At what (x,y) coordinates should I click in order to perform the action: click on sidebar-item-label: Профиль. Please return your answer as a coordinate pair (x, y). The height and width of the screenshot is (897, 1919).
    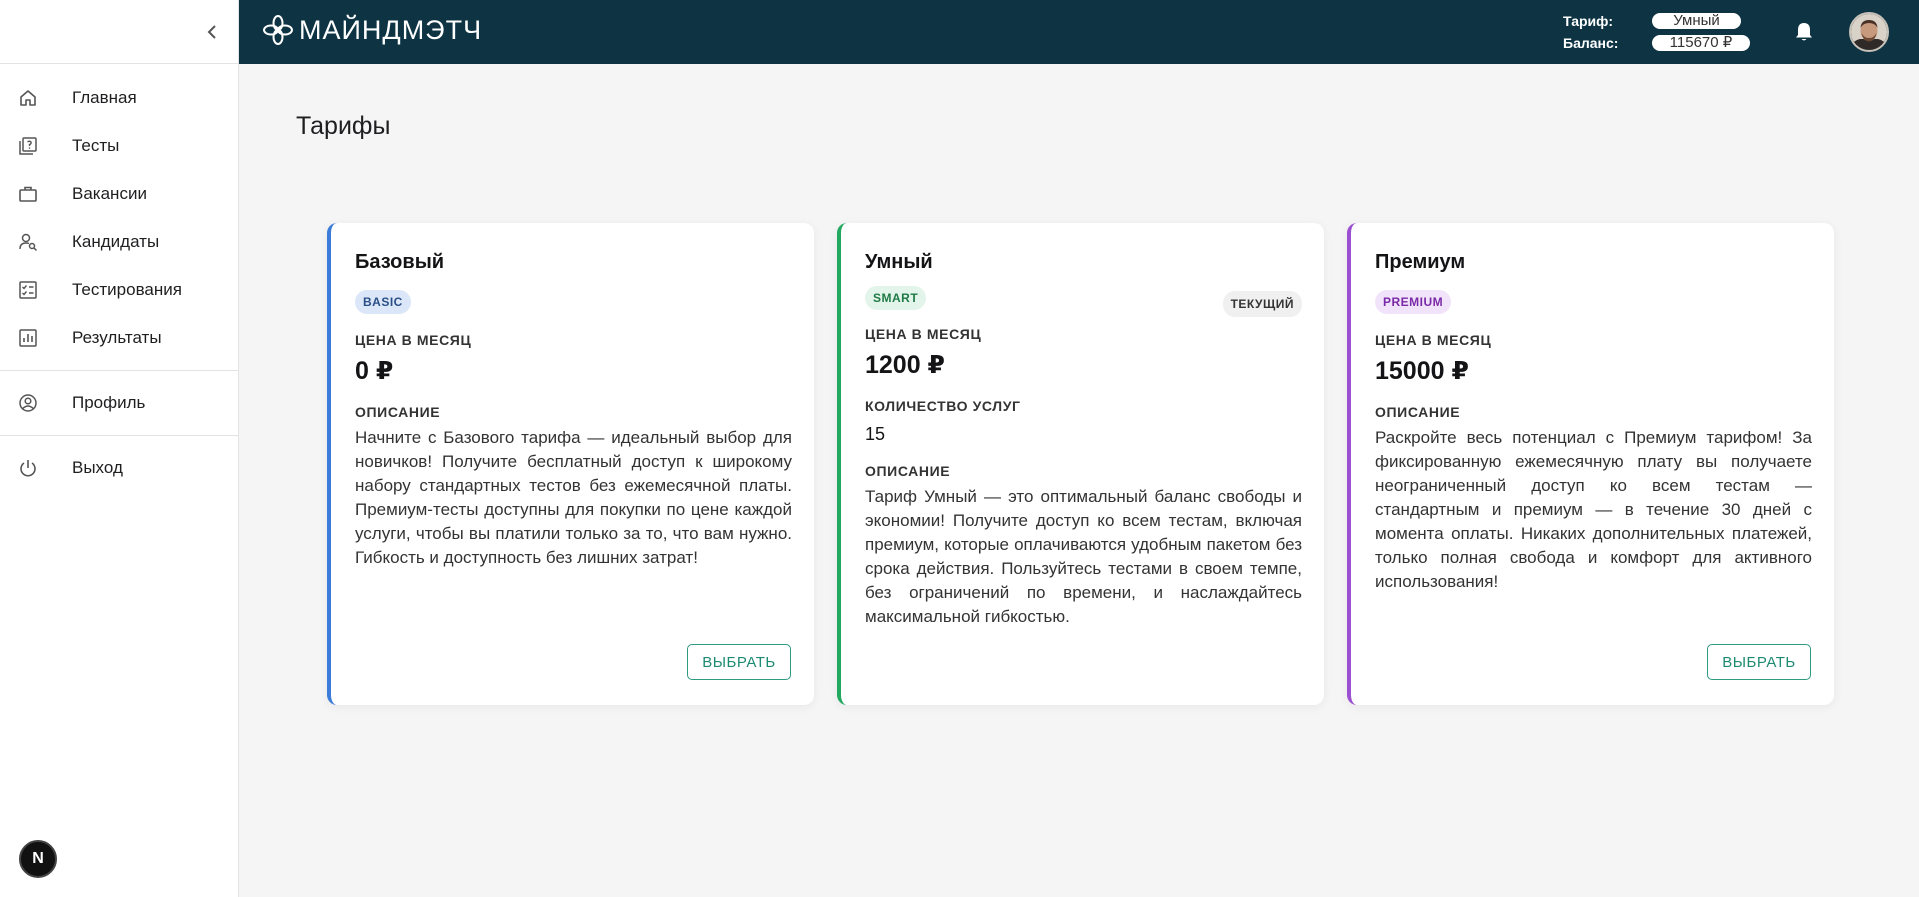
    Looking at the image, I should click on (109, 402).